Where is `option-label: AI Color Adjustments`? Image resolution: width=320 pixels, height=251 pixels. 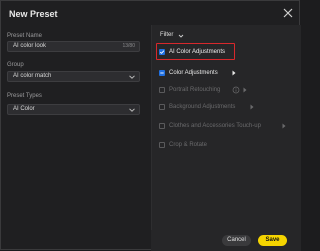 option-label: AI Color Adjustments is located at coordinates (197, 52).